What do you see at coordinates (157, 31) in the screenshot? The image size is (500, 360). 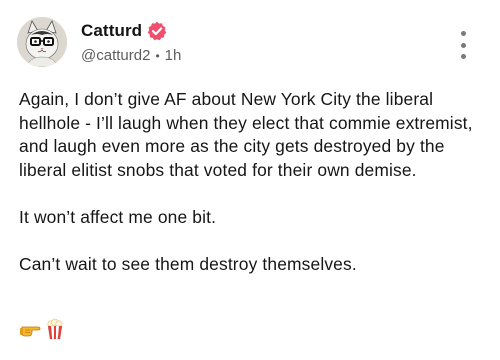 I see `verified-badge-icon` at bounding box center [157, 31].